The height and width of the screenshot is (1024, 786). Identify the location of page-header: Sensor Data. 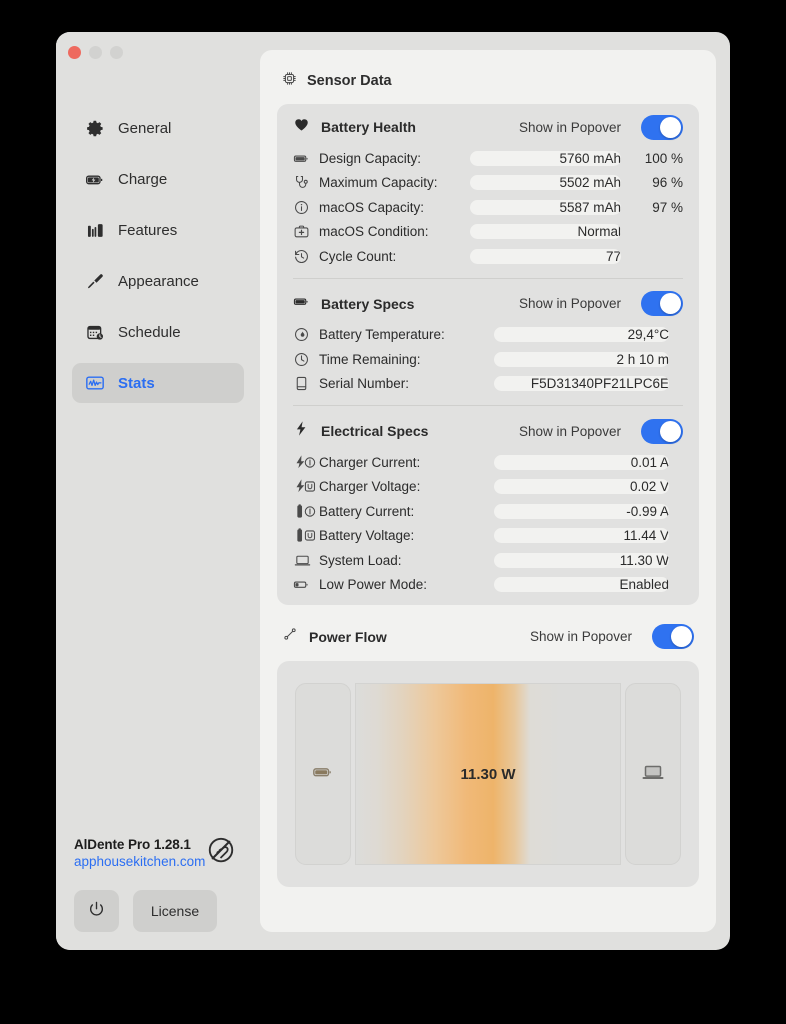
(488, 77).